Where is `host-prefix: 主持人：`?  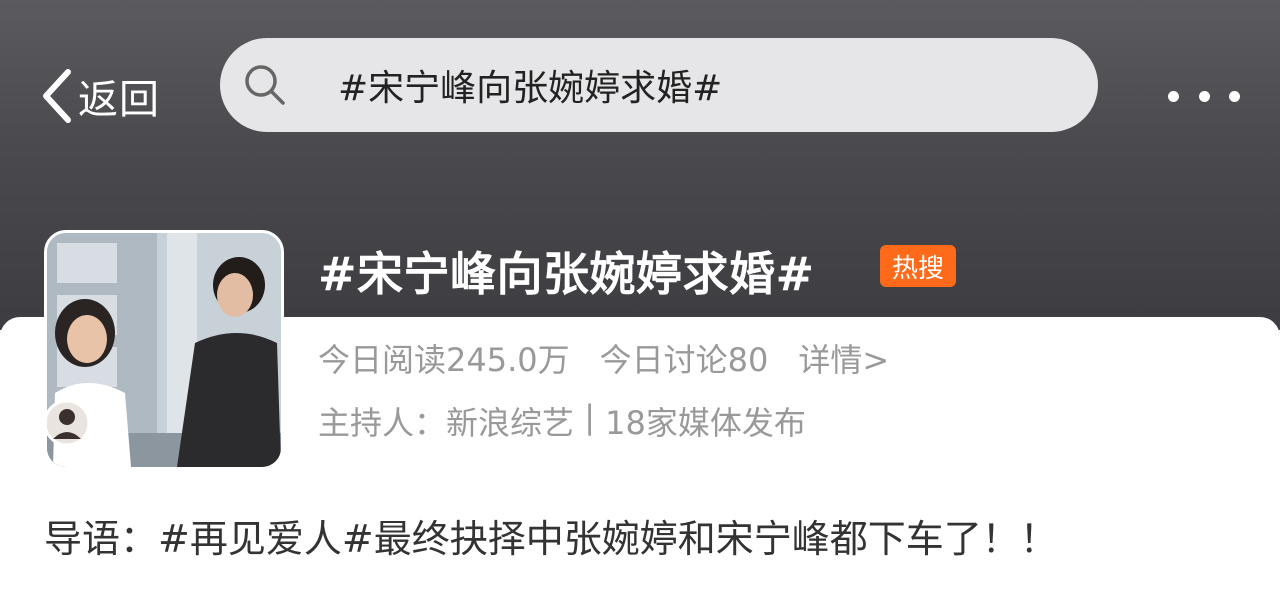 host-prefix: 主持人： is located at coordinates (382, 423).